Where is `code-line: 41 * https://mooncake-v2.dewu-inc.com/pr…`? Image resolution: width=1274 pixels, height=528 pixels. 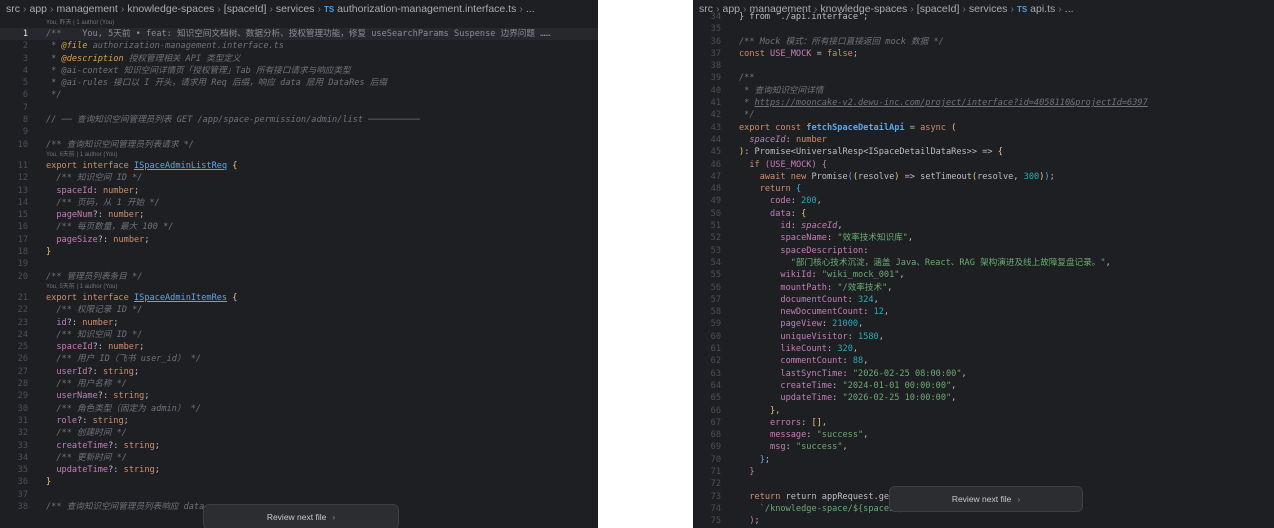
code-line: 41 * https://mooncake-v2.dewu-inc.com/pr… is located at coordinates (983, 103).